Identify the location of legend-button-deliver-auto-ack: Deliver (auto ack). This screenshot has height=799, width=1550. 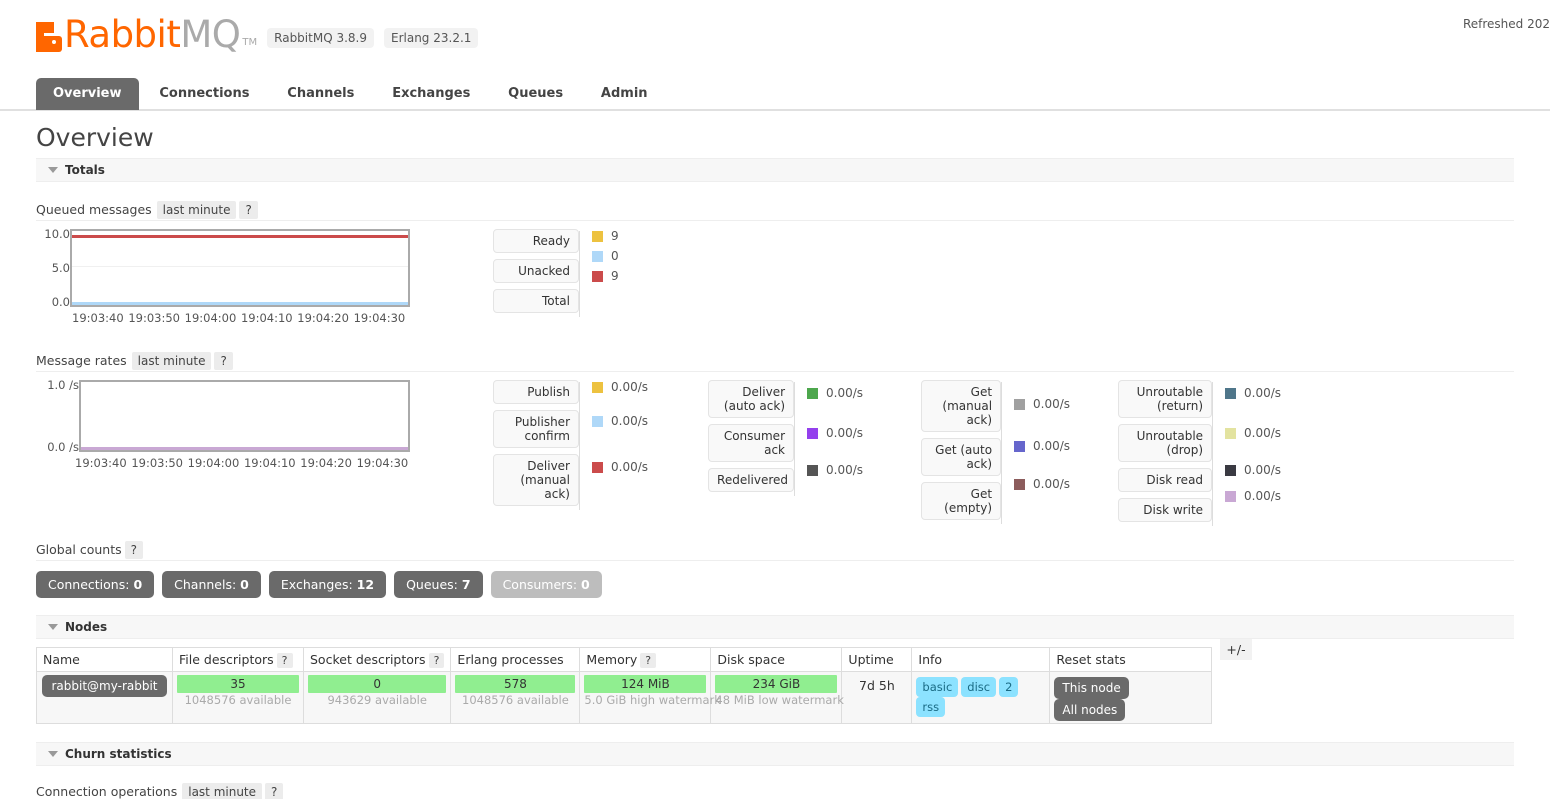
(751, 399).